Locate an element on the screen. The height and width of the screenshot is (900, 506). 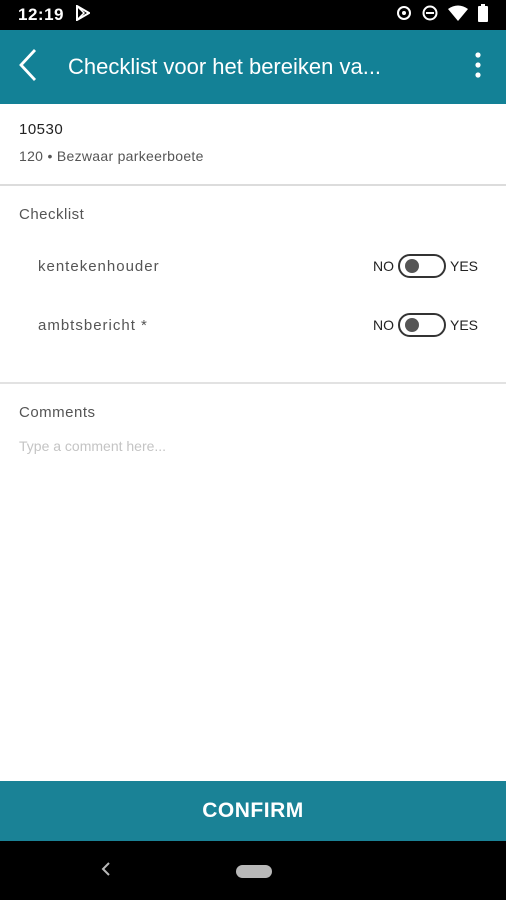
checklist-item: kentekenhouder NO YES is located at coordinates (258, 266).